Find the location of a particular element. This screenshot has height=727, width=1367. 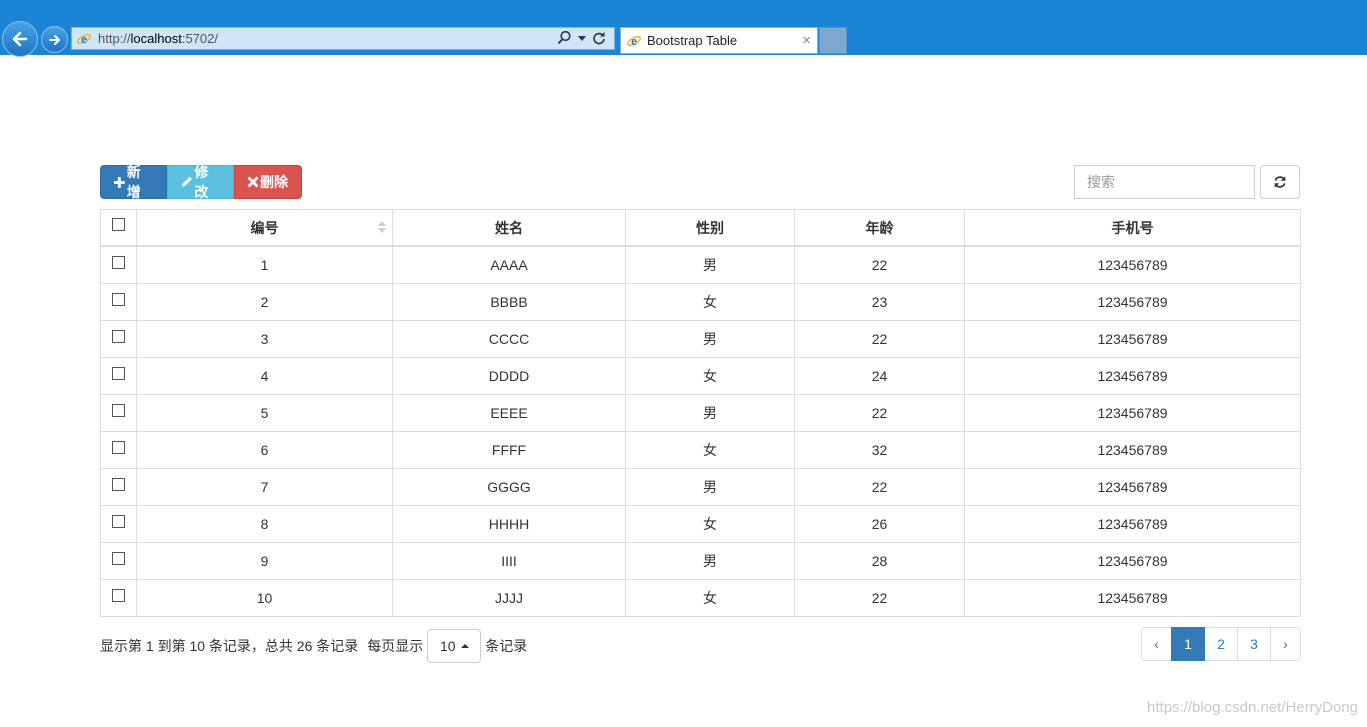

table-row: 6 FFFF 女 32 123456789 is located at coordinates (700, 450).